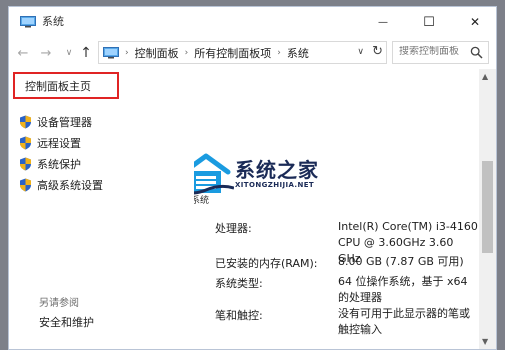 Image resolution: width=505 pixels, height=350 pixels. Describe the element at coordinates (485, 341) in the screenshot. I see `scroll-down-icon: ▼` at that location.